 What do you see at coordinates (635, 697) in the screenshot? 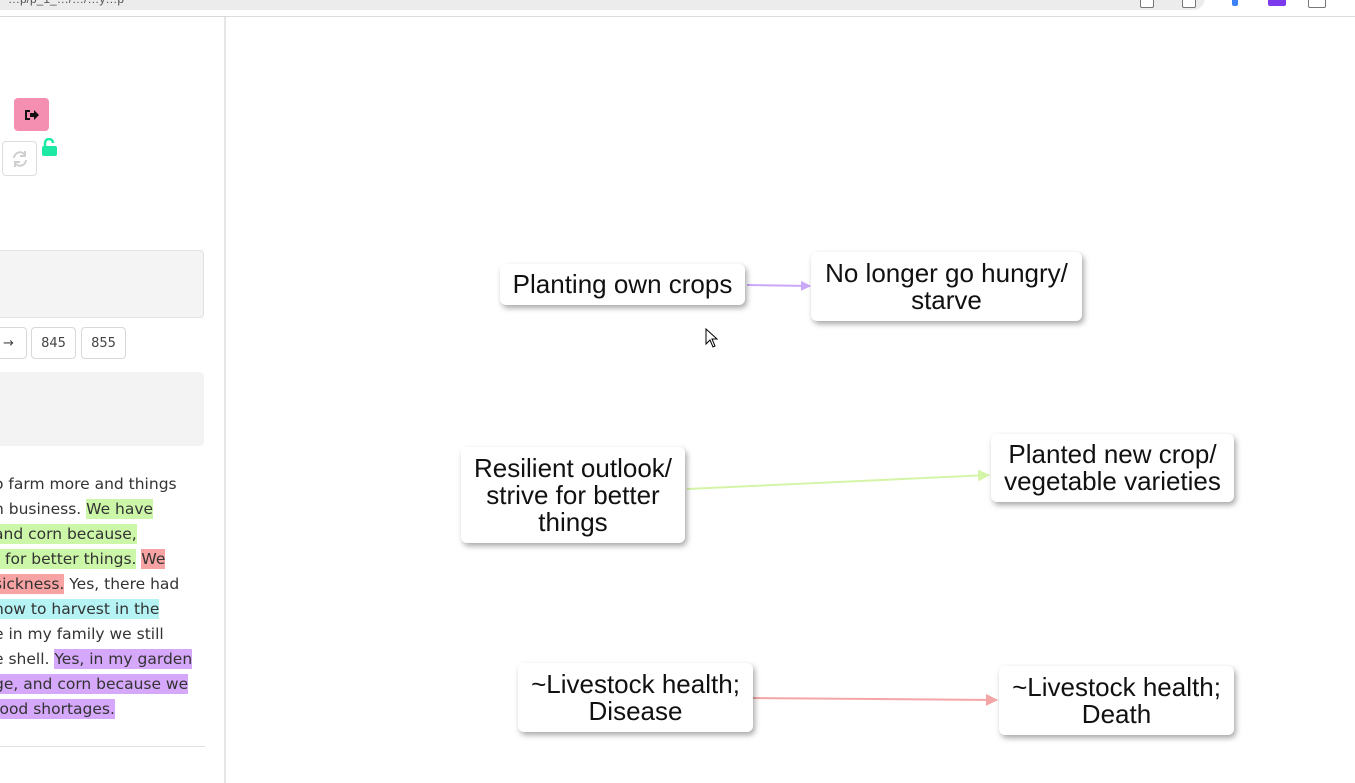
I see `node-livestock-disease: ~Livestock health; Disease` at bounding box center [635, 697].